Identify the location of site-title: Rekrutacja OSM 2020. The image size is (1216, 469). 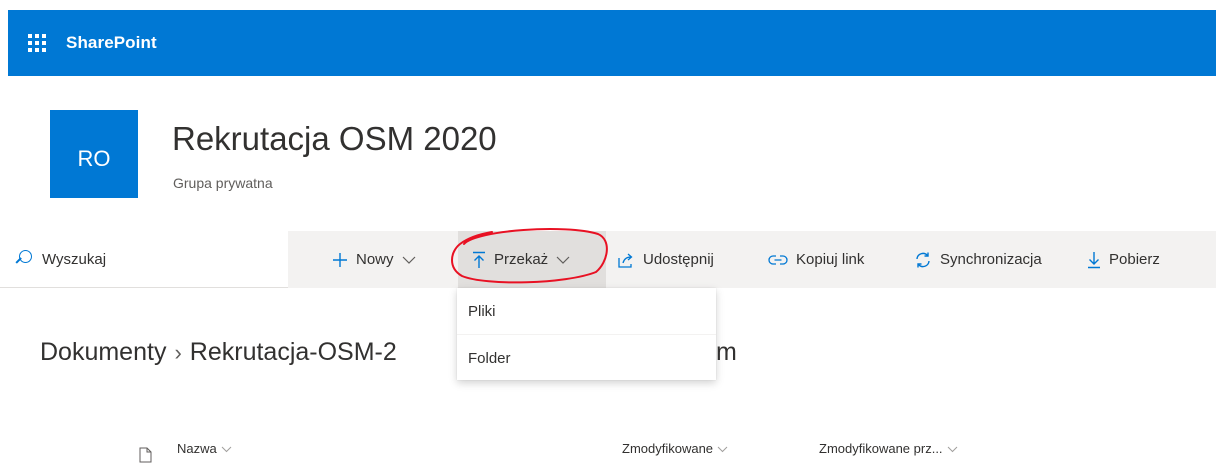
(334, 139).